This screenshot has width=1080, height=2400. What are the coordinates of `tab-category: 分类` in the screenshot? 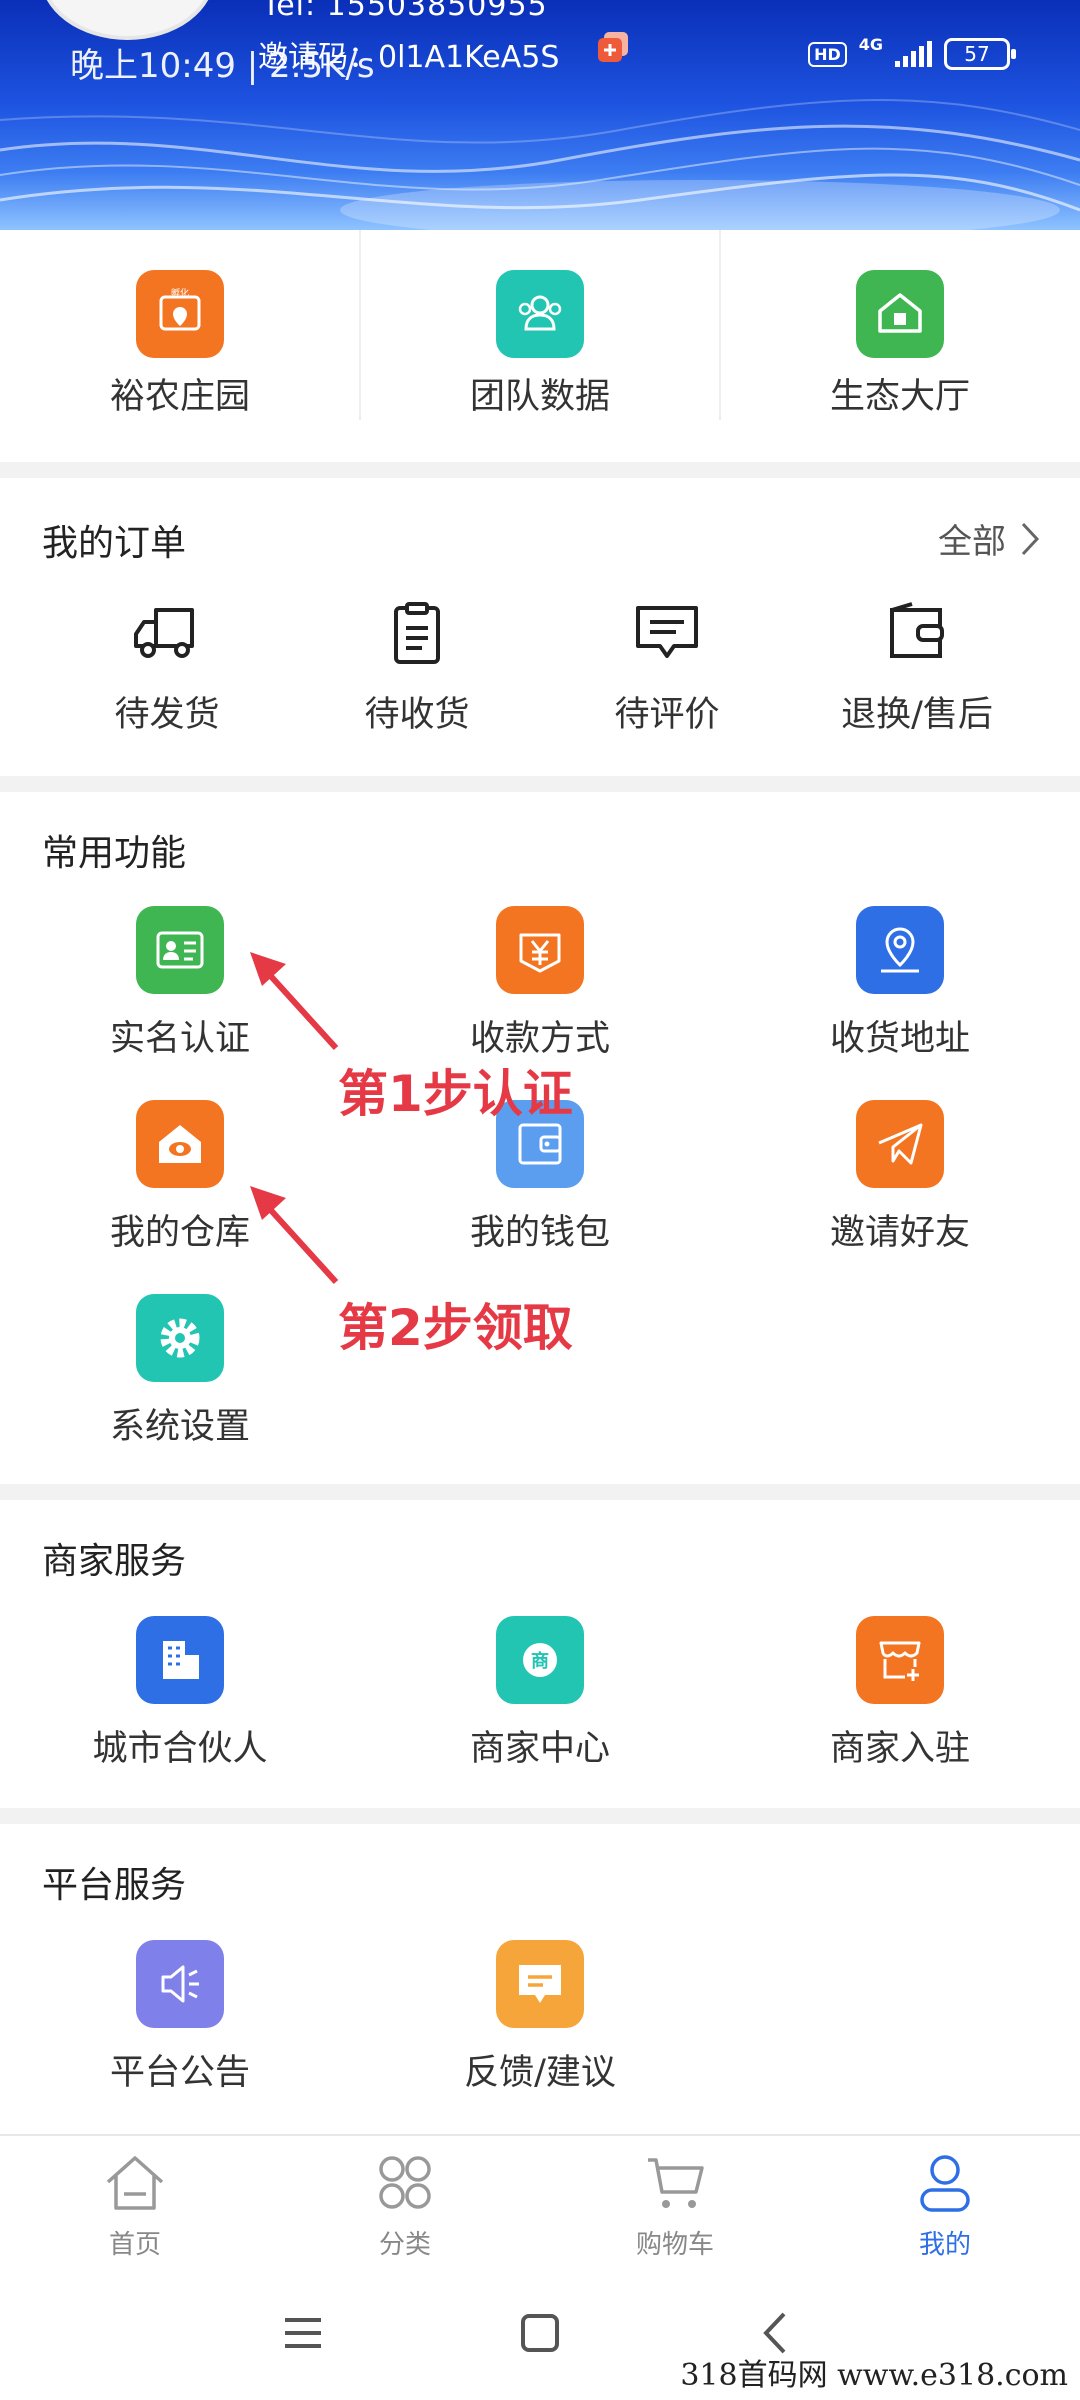 It's located at (405, 2203).